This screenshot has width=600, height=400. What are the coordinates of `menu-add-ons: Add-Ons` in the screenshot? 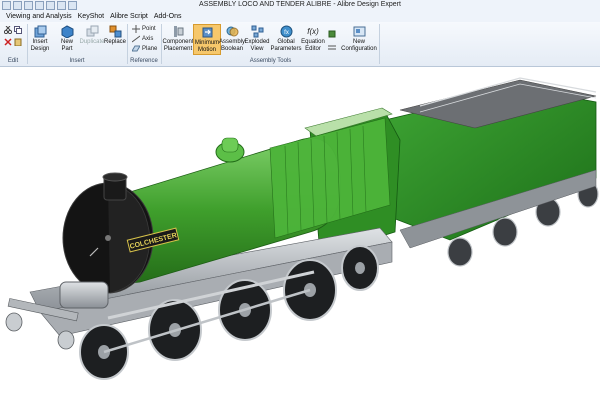 It's located at (168, 17).